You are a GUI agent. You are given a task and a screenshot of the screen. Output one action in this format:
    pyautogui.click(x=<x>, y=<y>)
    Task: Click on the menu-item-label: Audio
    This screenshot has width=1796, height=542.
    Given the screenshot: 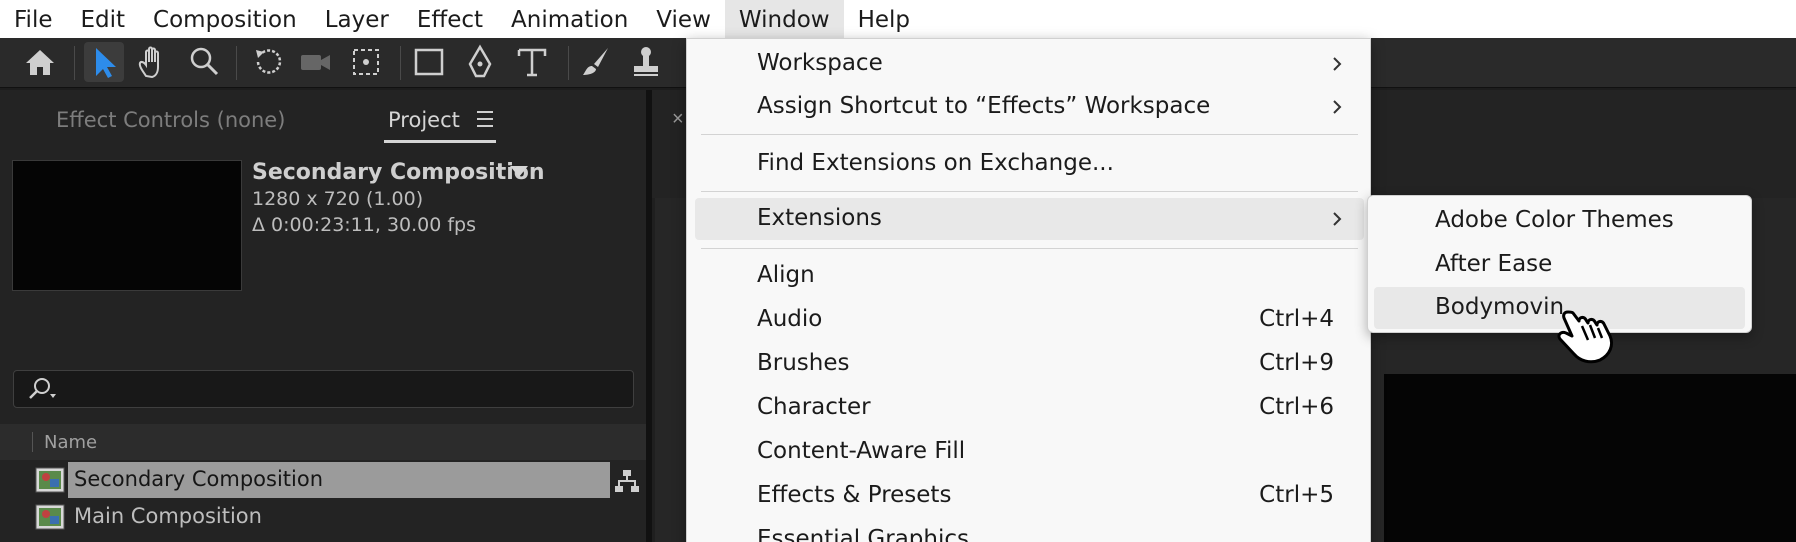 What is the action you would take?
    pyautogui.click(x=790, y=319)
    